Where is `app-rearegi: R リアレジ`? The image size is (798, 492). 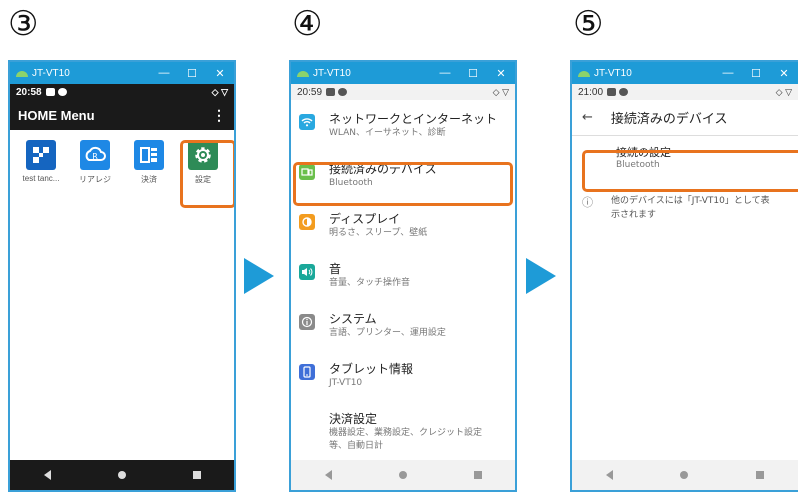
app-rearegi: R リアレジ is located at coordinates (95, 162).